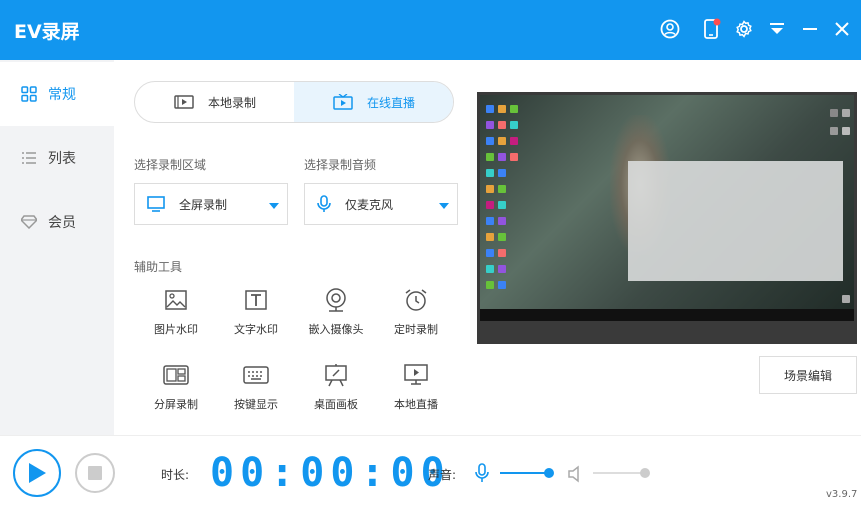 Image resolution: width=861 pixels, height=513 pixels. What do you see at coordinates (170, 165) in the screenshot?
I see `area-label: 选择录制区域` at bounding box center [170, 165].